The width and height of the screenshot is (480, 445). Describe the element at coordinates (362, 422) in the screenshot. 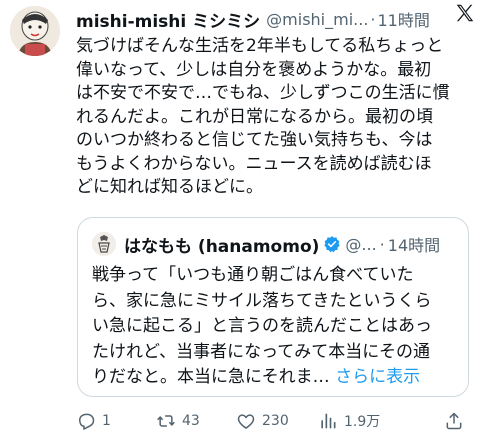

I see `views-count: 1.9万` at that location.